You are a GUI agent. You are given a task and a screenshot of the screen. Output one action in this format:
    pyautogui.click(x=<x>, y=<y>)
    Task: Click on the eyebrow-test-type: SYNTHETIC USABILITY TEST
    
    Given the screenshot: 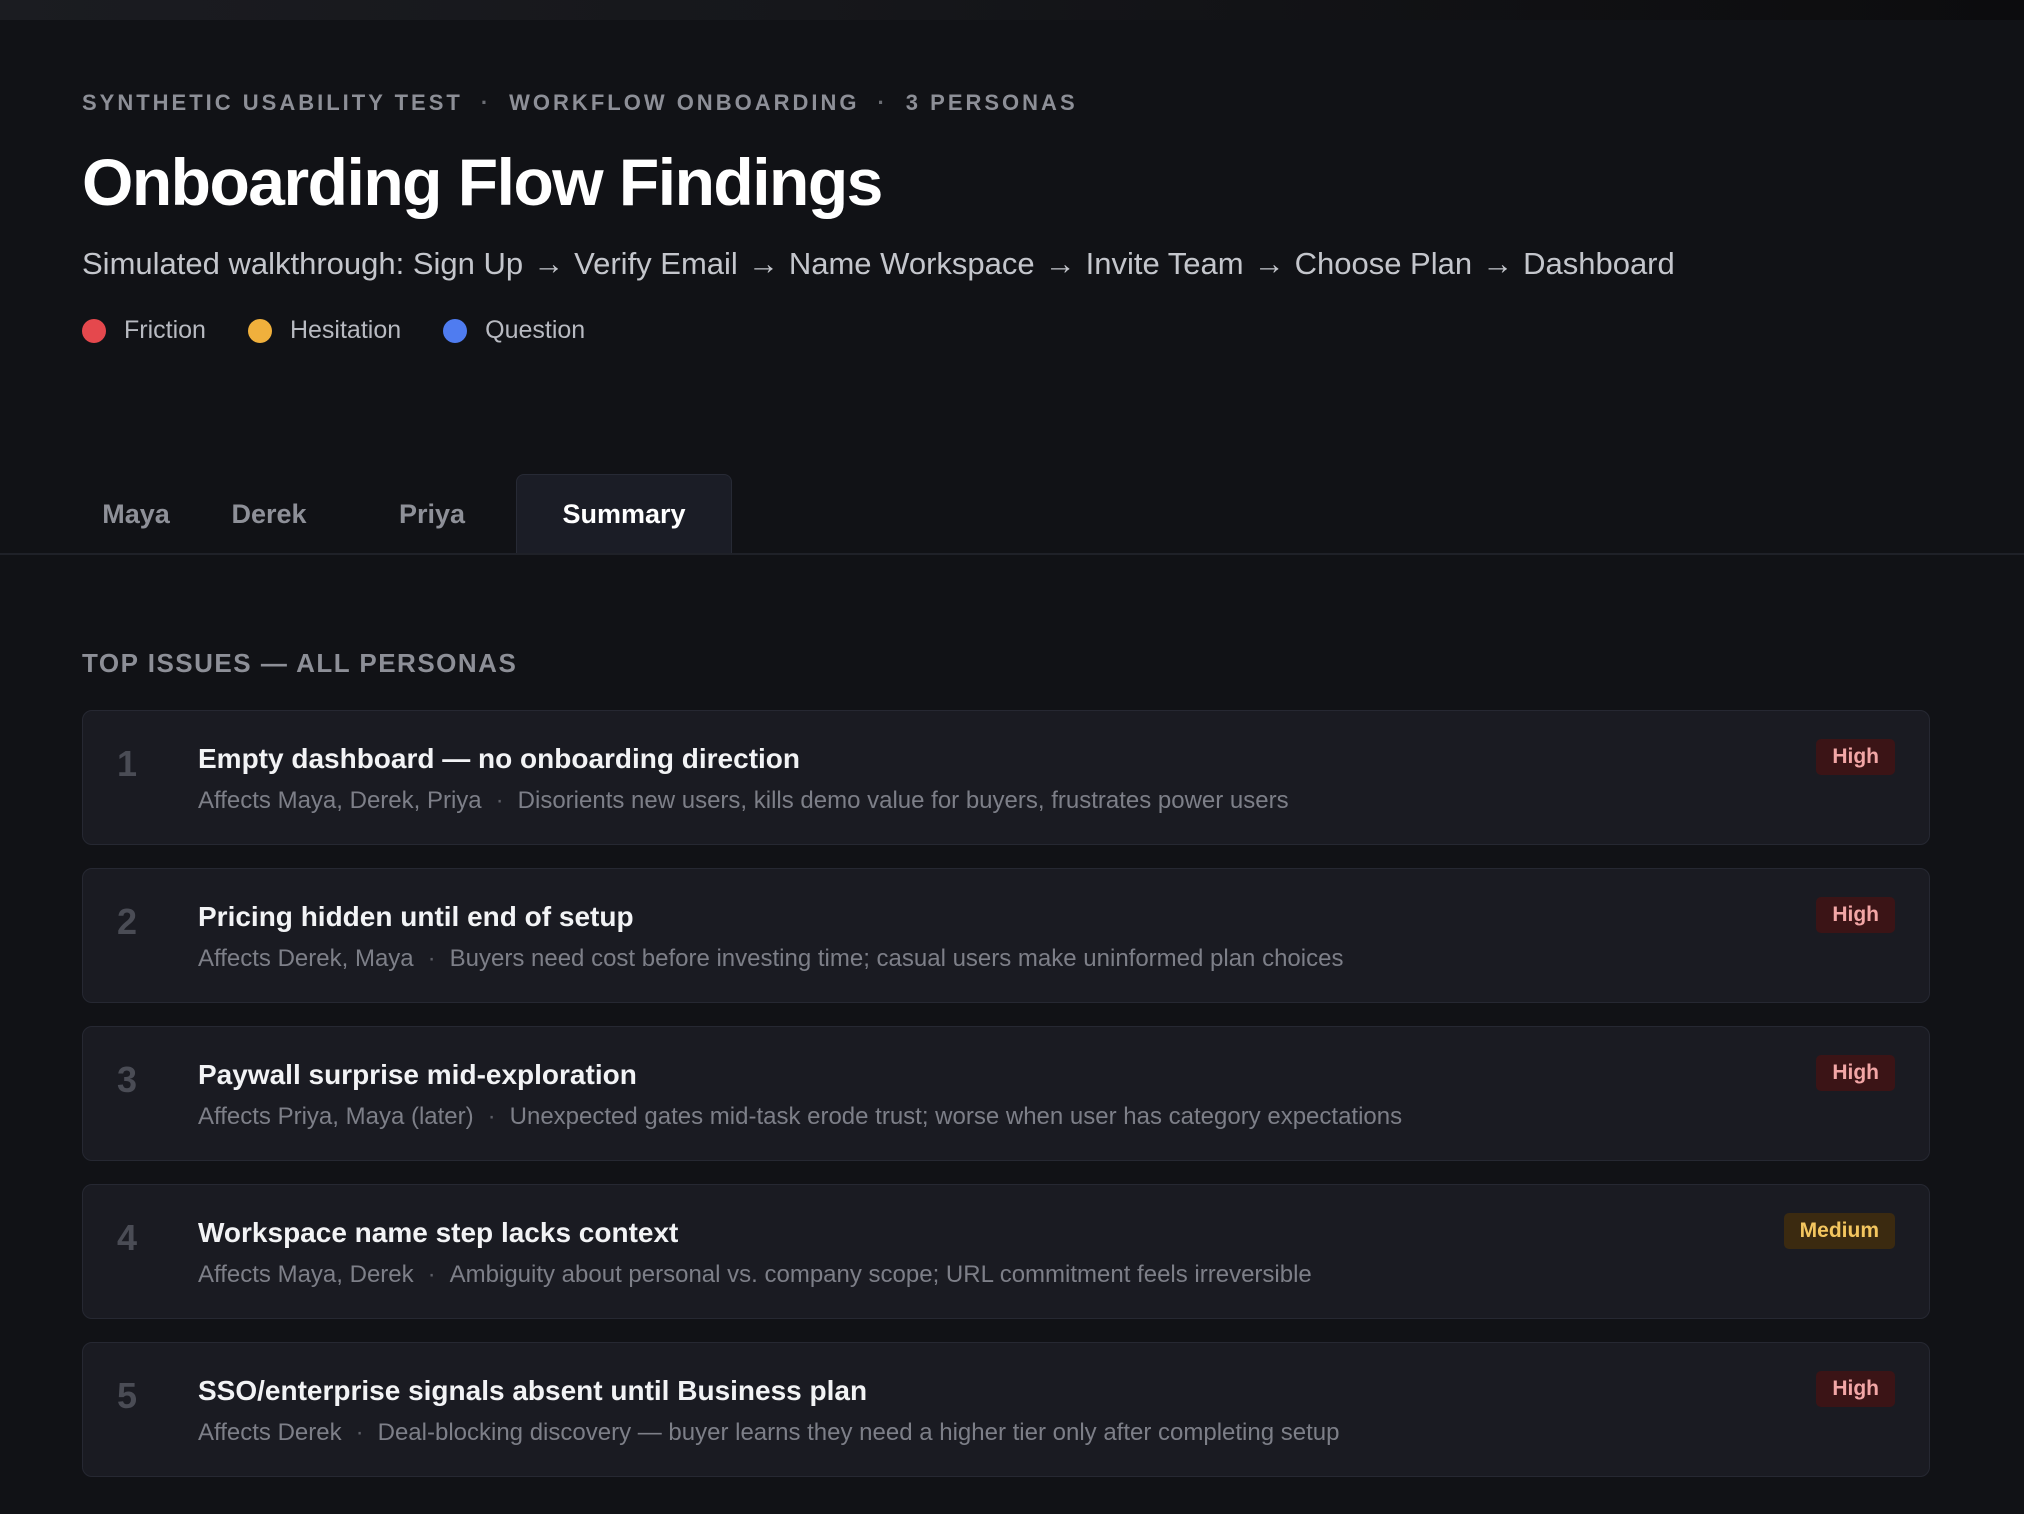 What is the action you would take?
    pyautogui.click(x=272, y=102)
    